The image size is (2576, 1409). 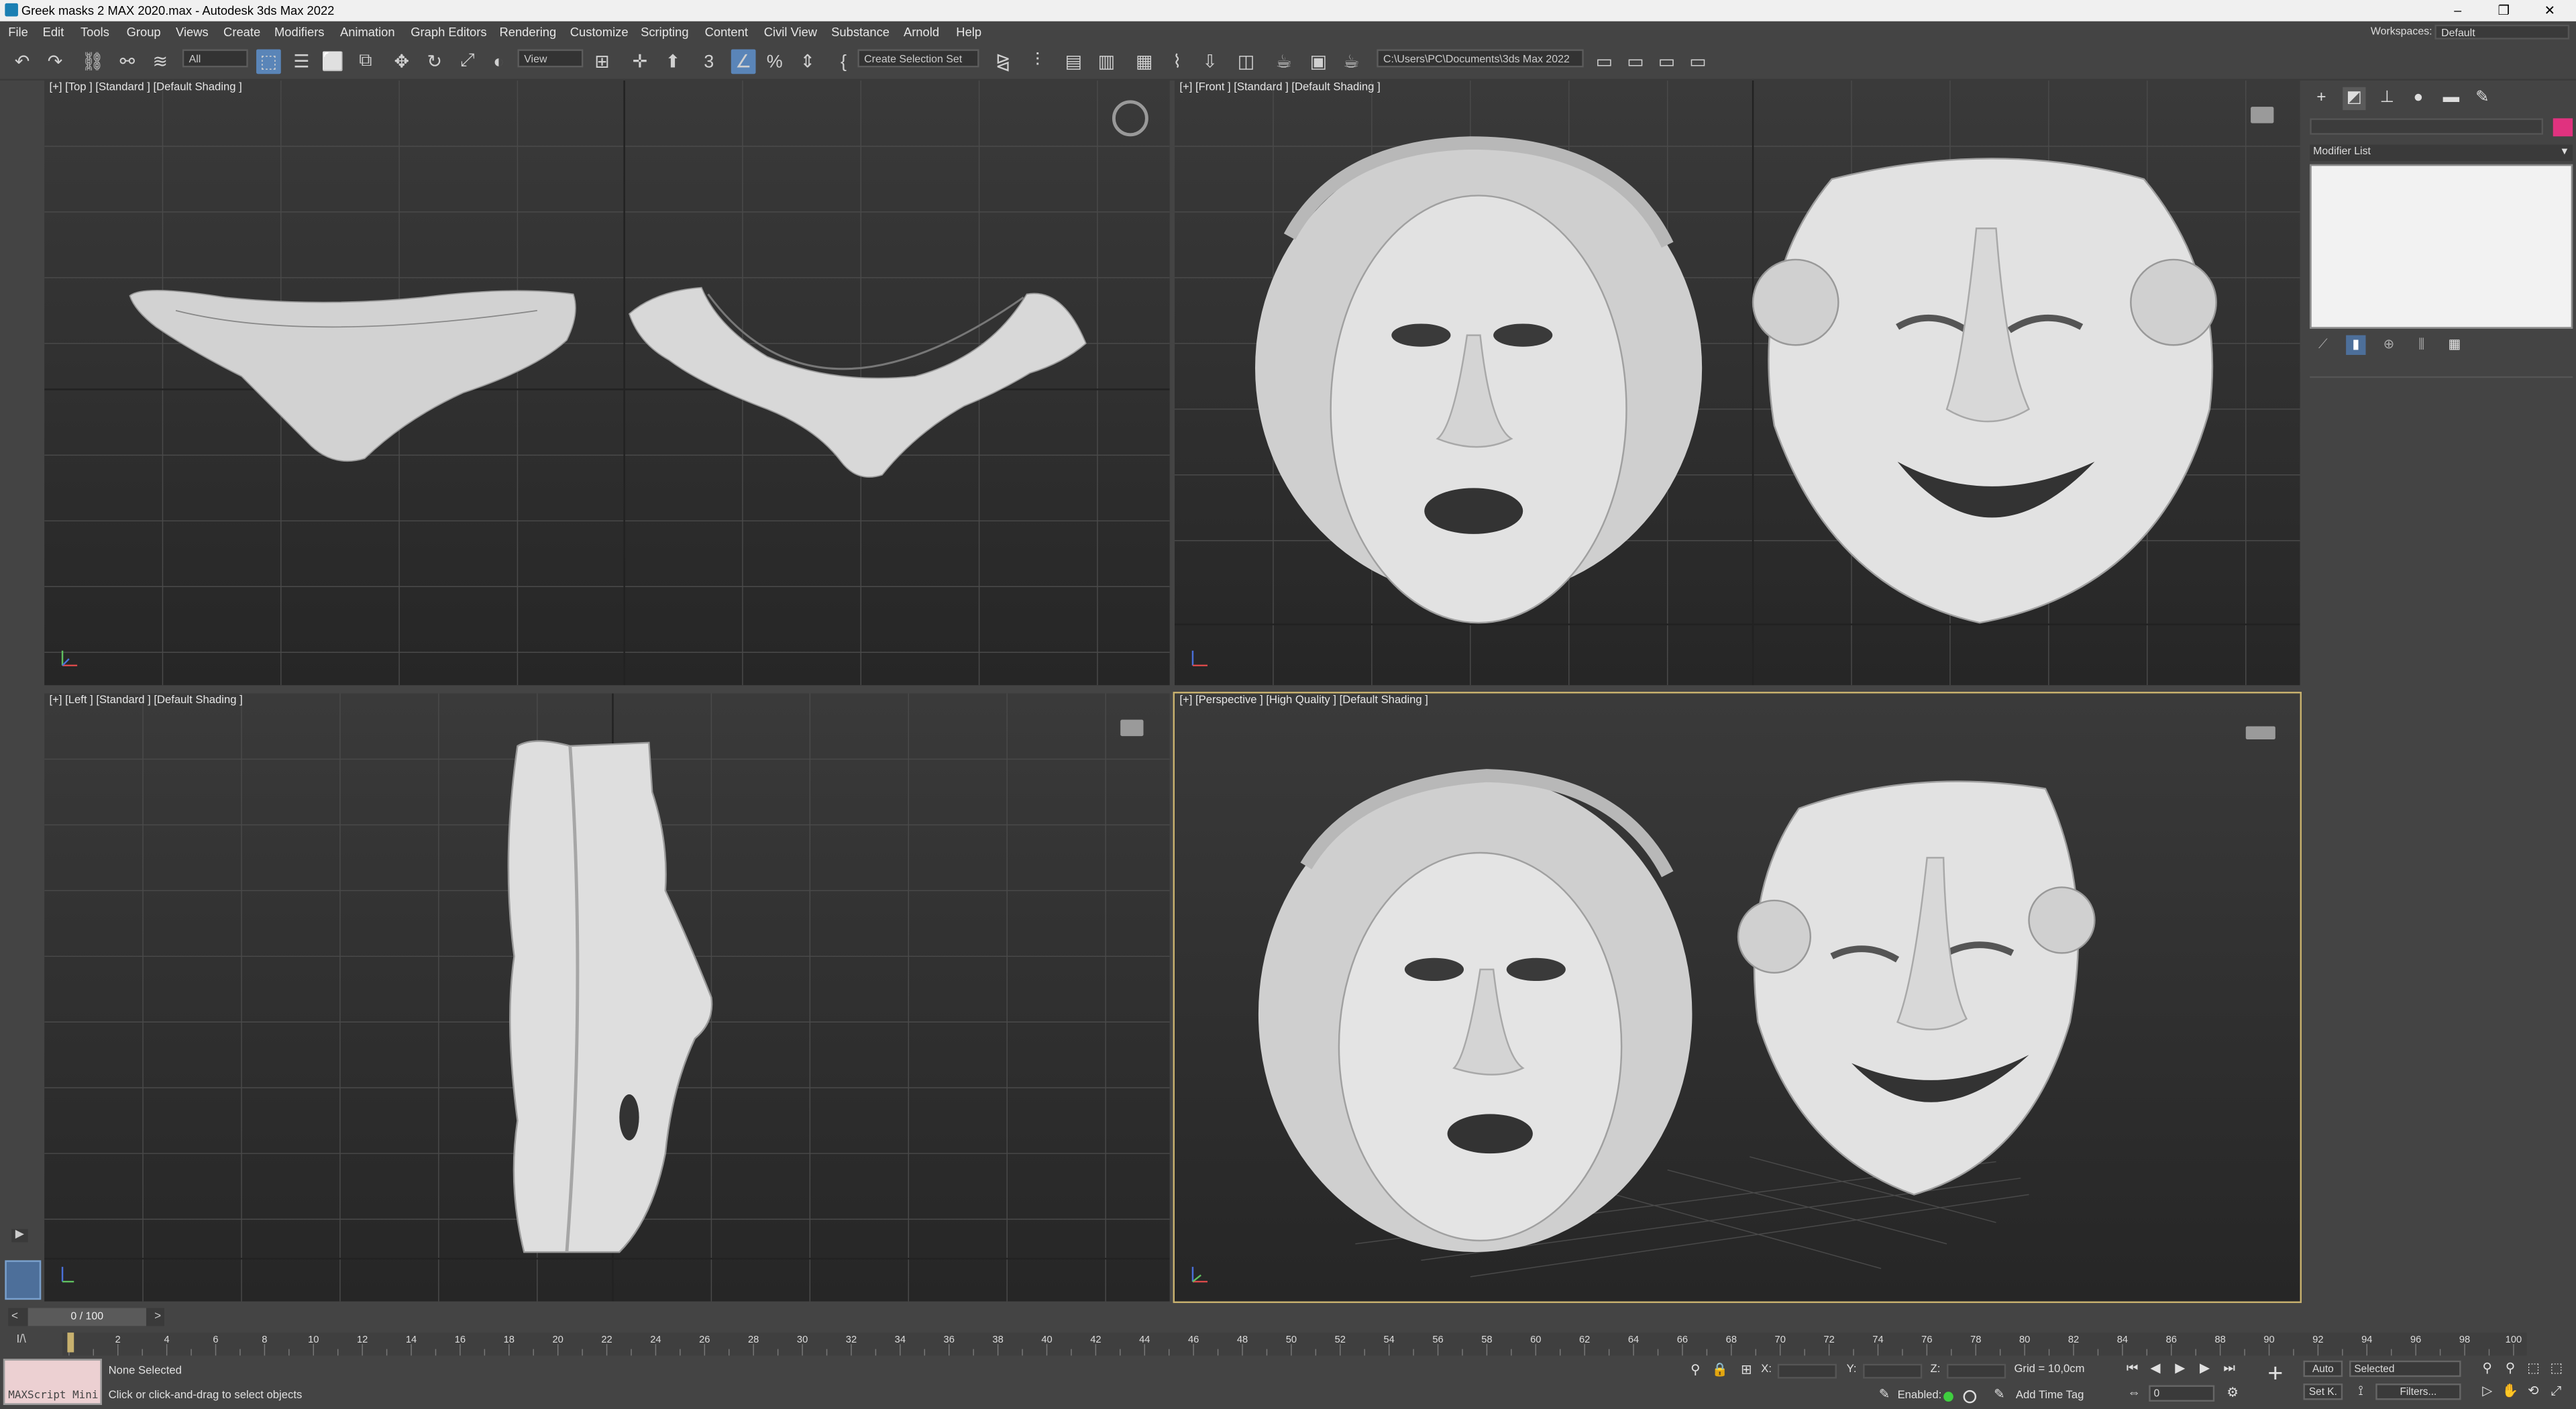 I want to click on go-to-end-icon: ⏭, so click(x=2229, y=1368).